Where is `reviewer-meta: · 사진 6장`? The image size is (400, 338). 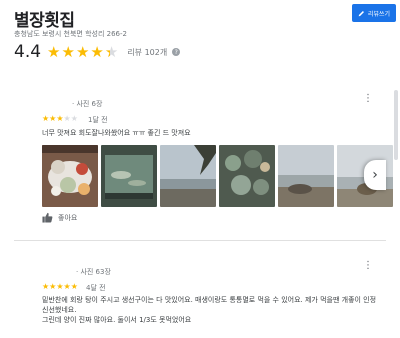 reviewer-meta: · 사진 6장 is located at coordinates (87, 104).